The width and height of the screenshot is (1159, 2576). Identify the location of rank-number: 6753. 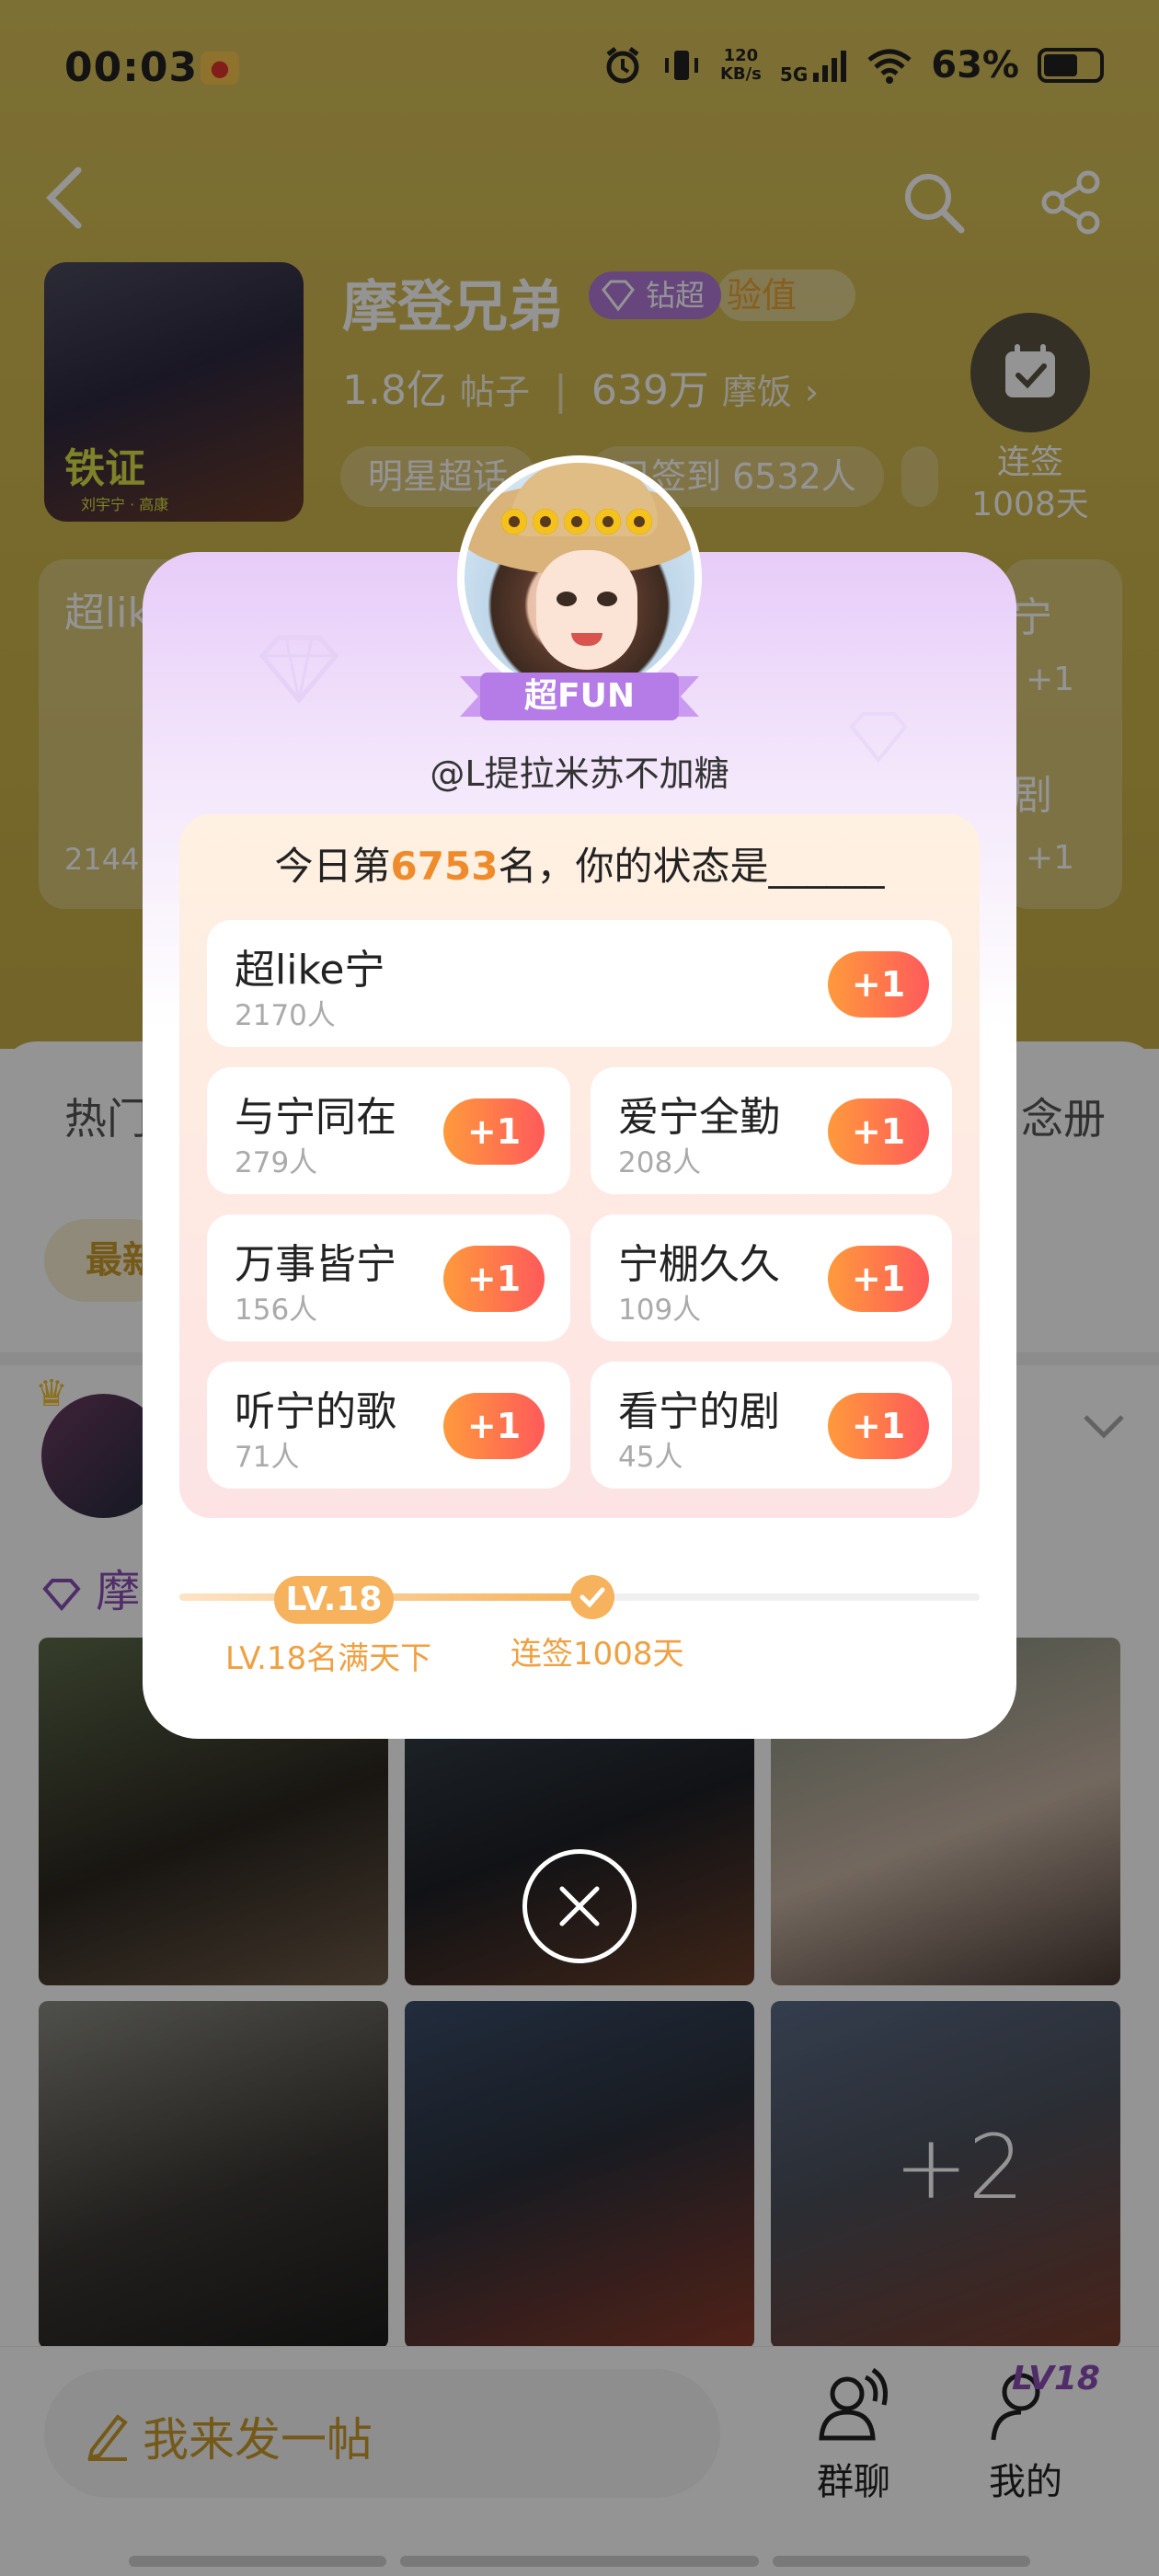
(444, 866).